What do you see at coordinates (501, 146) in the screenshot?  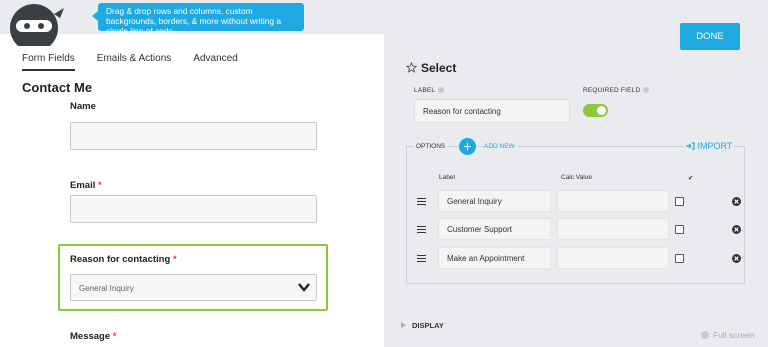 I see `add-new-link: ADD NEW` at bounding box center [501, 146].